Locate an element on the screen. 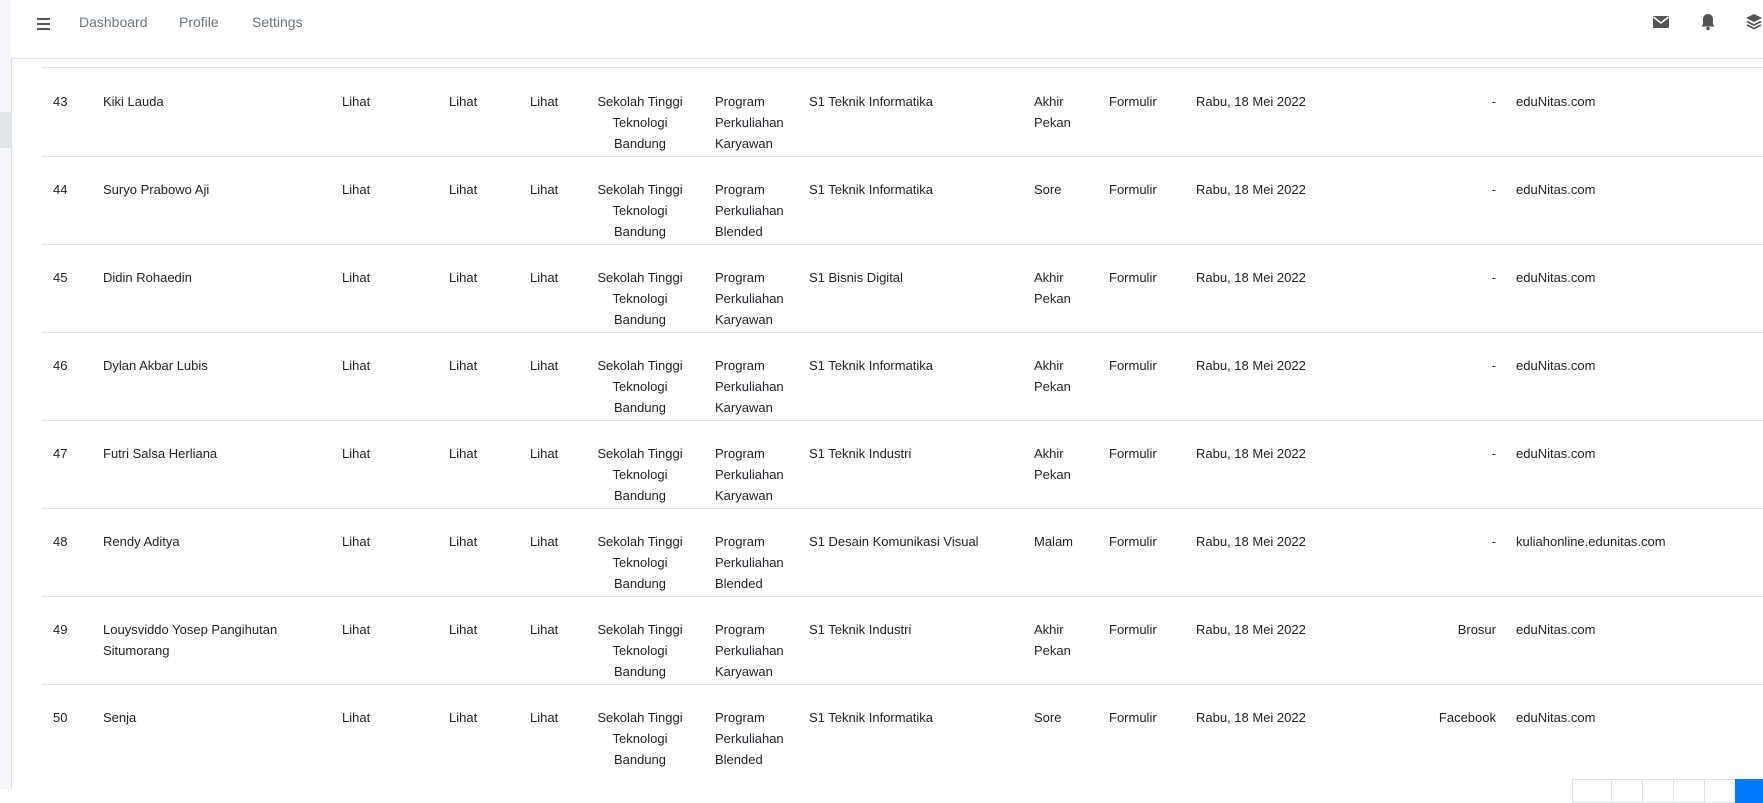 The width and height of the screenshot is (1763, 803). student-name: Suryo Prabowo Aji is located at coordinates (156, 189).